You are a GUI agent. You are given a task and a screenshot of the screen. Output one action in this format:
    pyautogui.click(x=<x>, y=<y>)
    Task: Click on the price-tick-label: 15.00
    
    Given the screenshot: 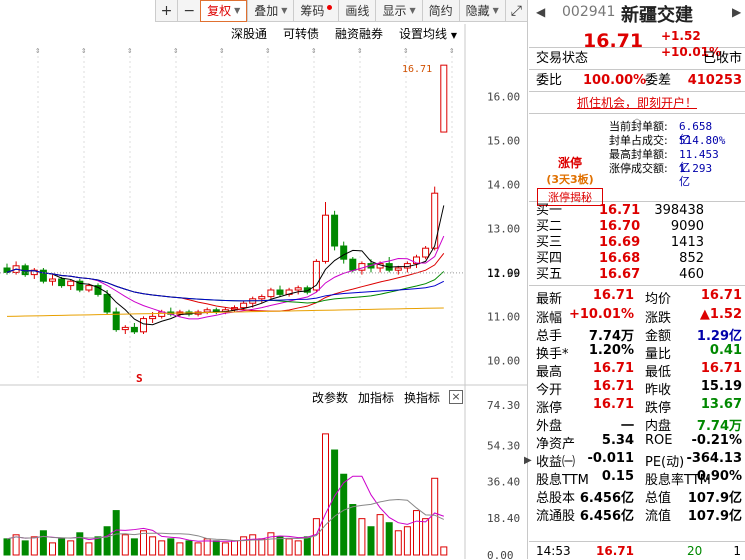 What is the action you would take?
    pyautogui.click(x=503, y=140)
    